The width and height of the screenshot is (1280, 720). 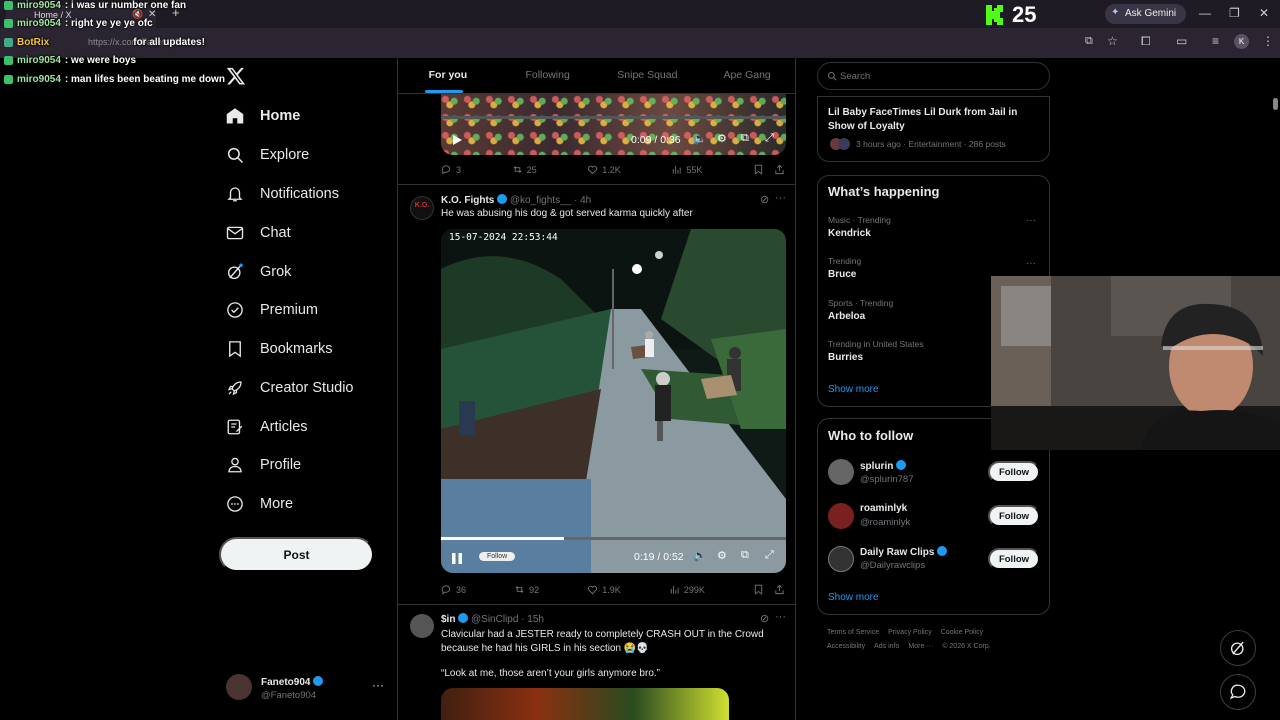 What do you see at coordinates (853, 632) in the screenshot?
I see `footer-link: Terms of Service` at bounding box center [853, 632].